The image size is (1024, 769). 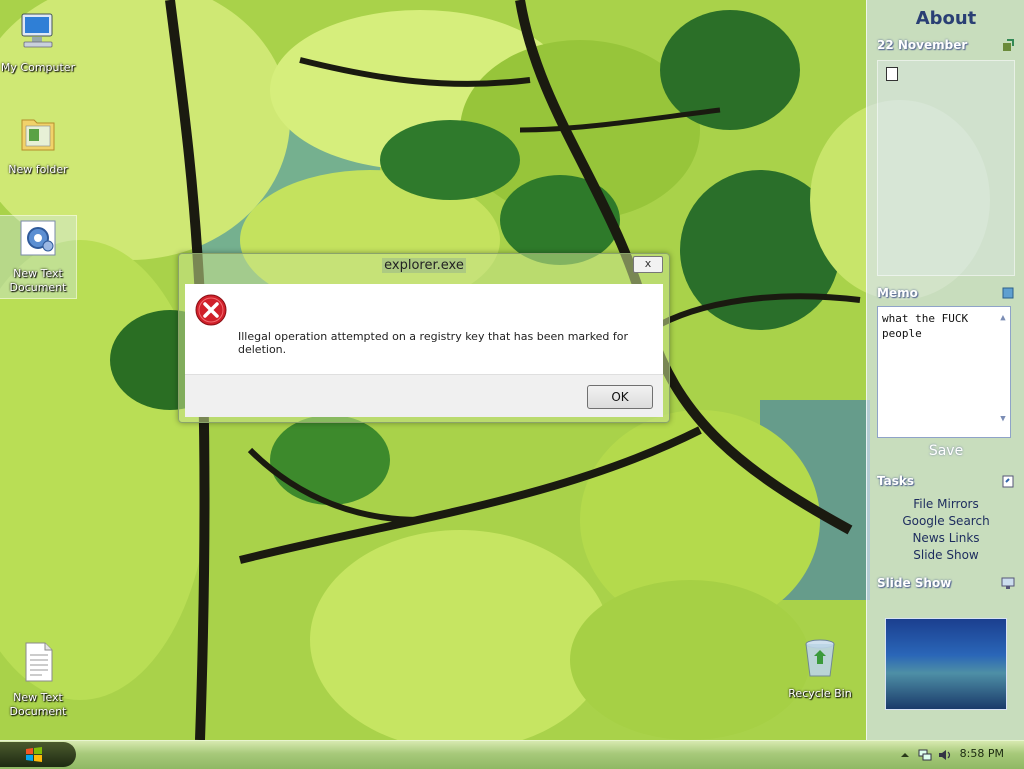 What do you see at coordinates (820, 693) in the screenshot?
I see `desktop-icon-label: Recycle Bin` at bounding box center [820, 693].